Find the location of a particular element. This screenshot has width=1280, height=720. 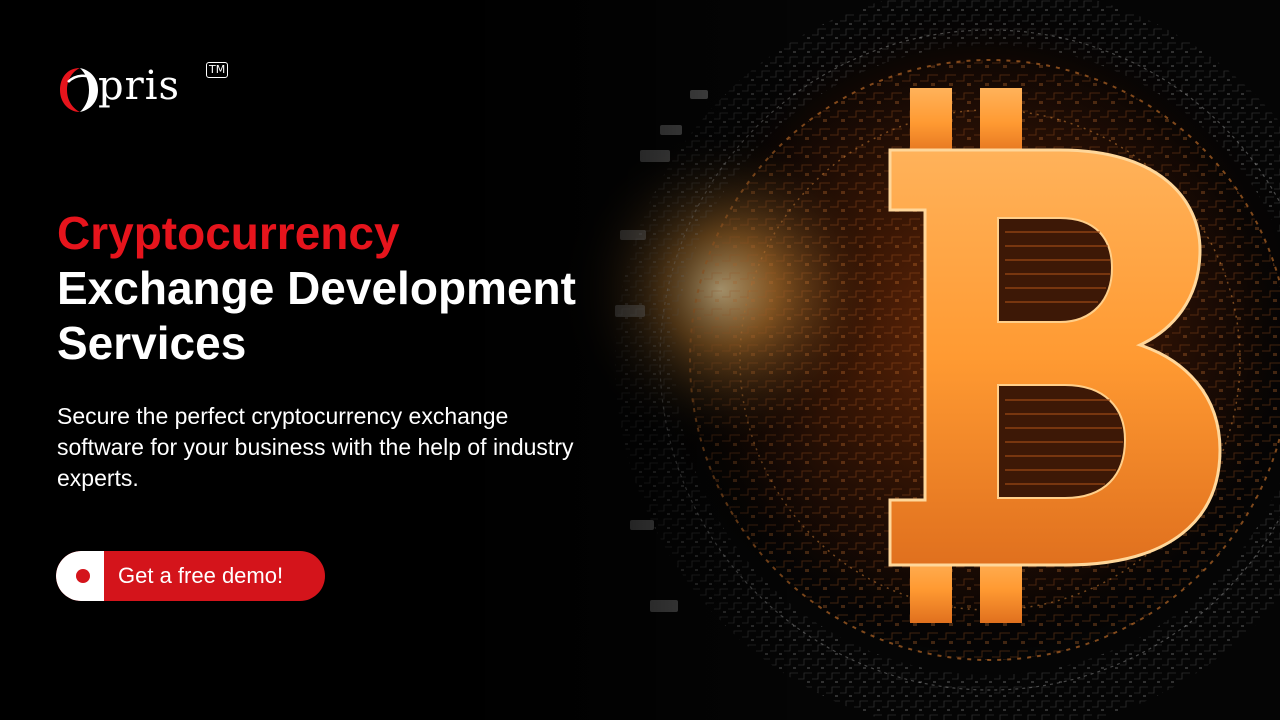

logo-wordmark: pris is located at coordinates (139, 86).